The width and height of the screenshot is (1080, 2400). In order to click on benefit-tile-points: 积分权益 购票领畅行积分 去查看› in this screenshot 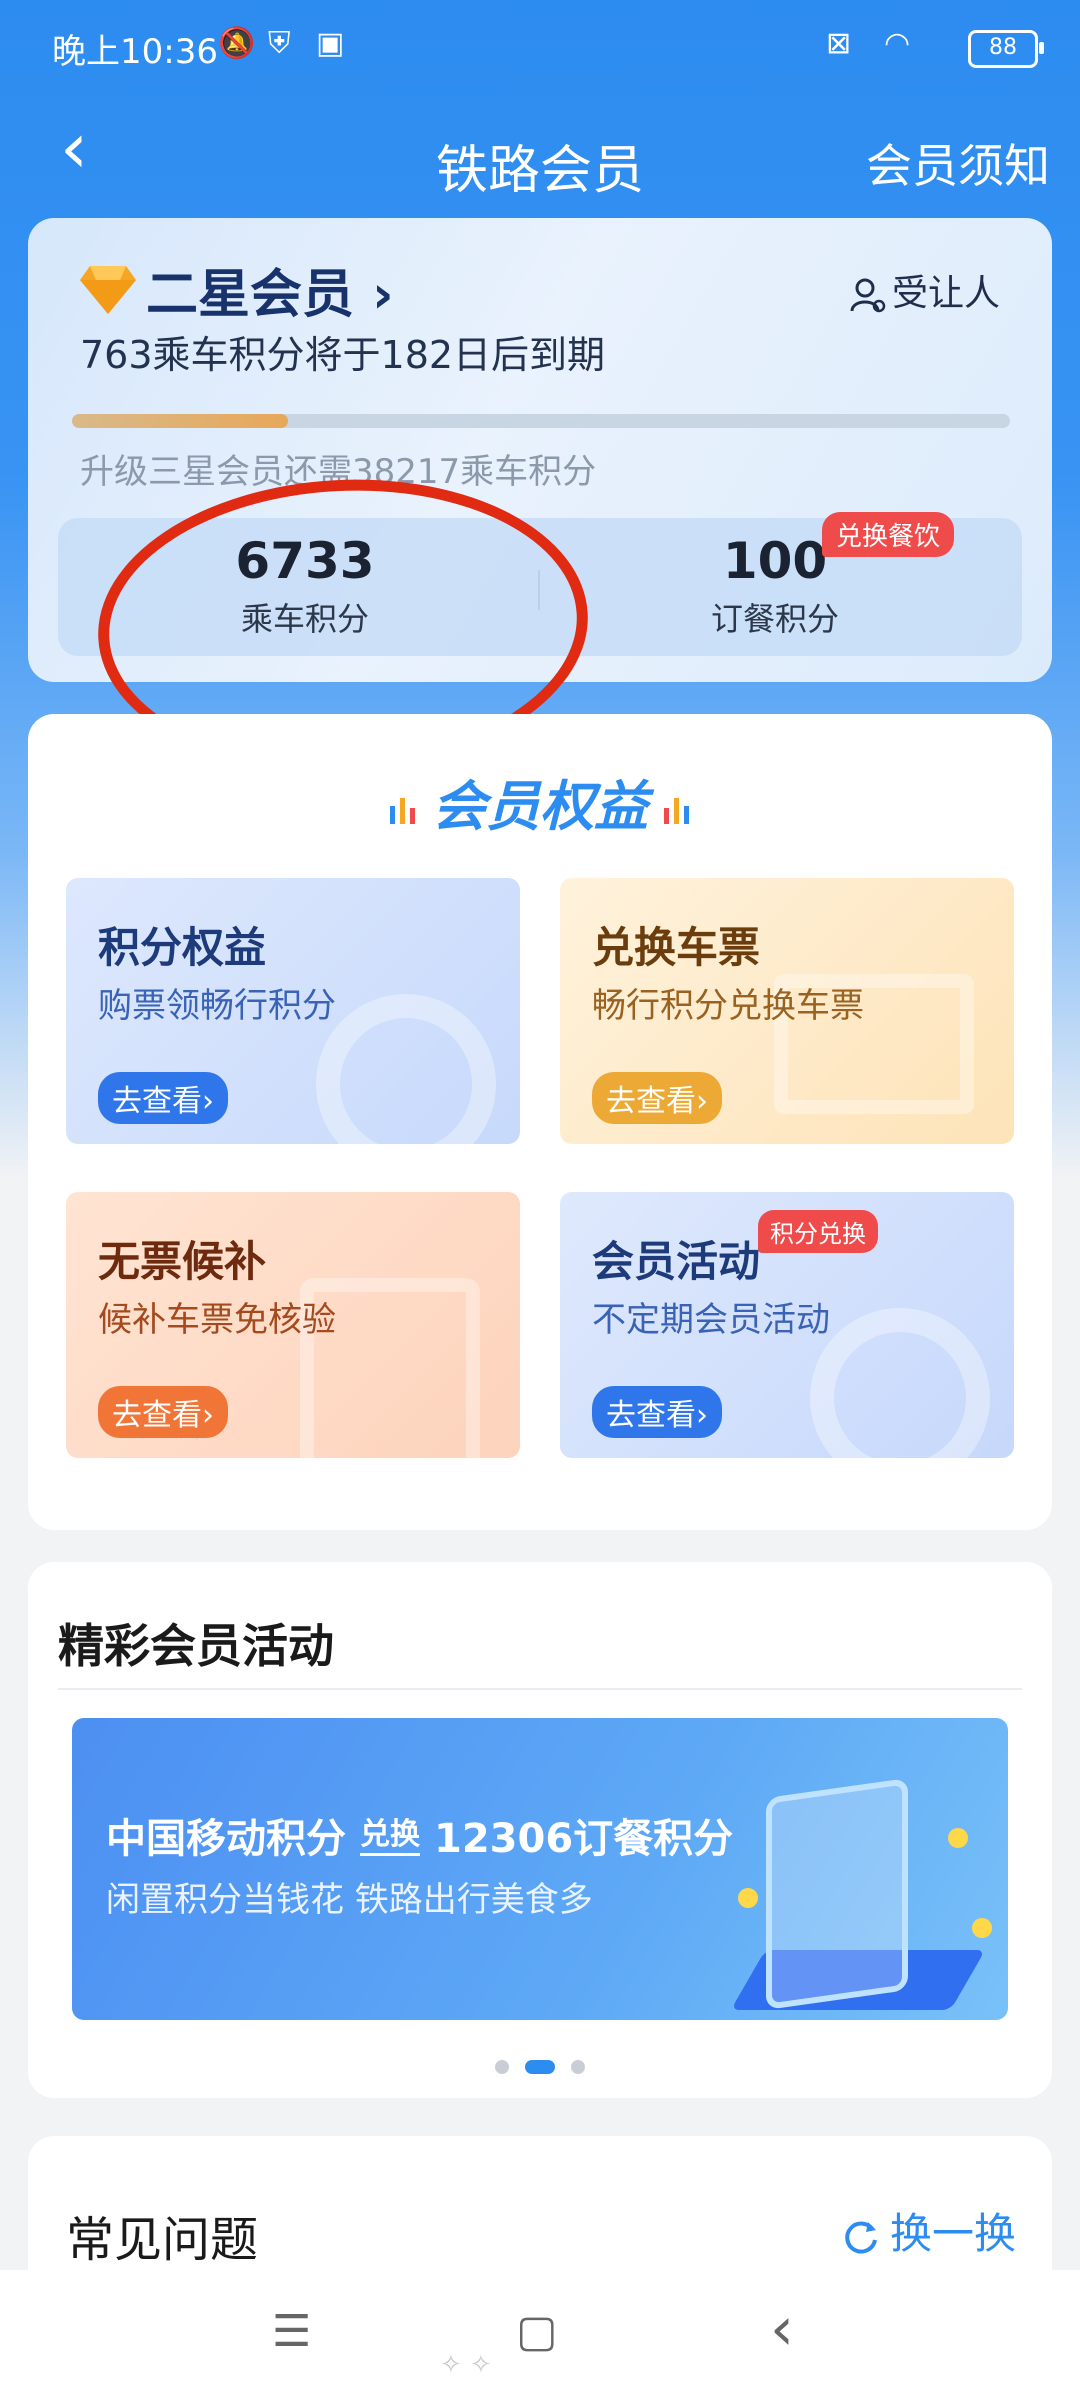, I will do `click(293, 1011)`.